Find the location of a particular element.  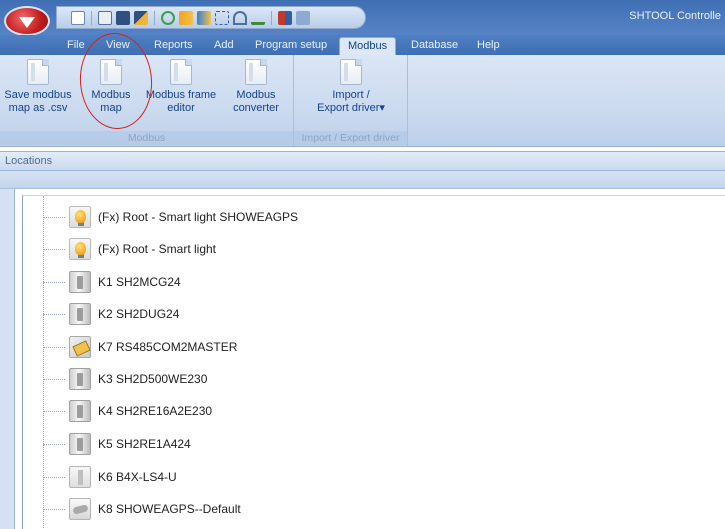

ribbon-group-label: Modbus is located at coordinates (146, 138).